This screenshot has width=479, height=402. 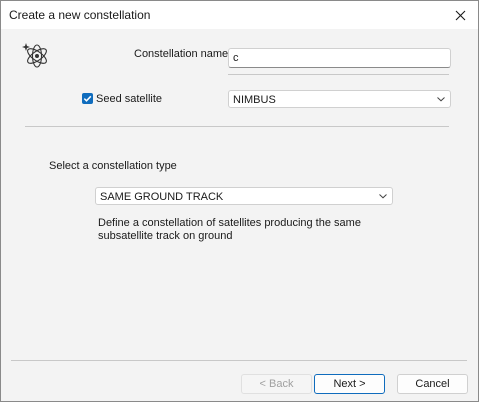 What do you see at coordinates (80, 15) in the screenshot?
I see `window-title: Create a new constellation` at bounding box center [80, 15].